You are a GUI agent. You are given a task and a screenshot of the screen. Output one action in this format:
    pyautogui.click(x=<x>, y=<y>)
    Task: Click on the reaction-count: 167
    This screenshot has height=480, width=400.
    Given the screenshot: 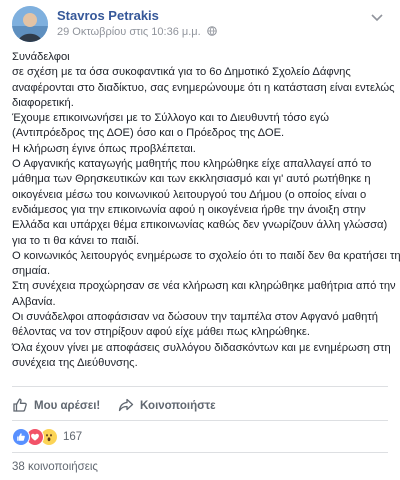 What is the action you would take?
    pyautogui.click(x=73, y=437)
    